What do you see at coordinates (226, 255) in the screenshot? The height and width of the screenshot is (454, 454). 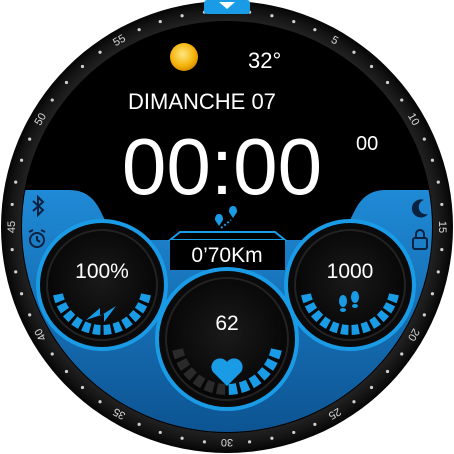 I see `distance-value: 0’70Km` at bounding box center [226, 255].